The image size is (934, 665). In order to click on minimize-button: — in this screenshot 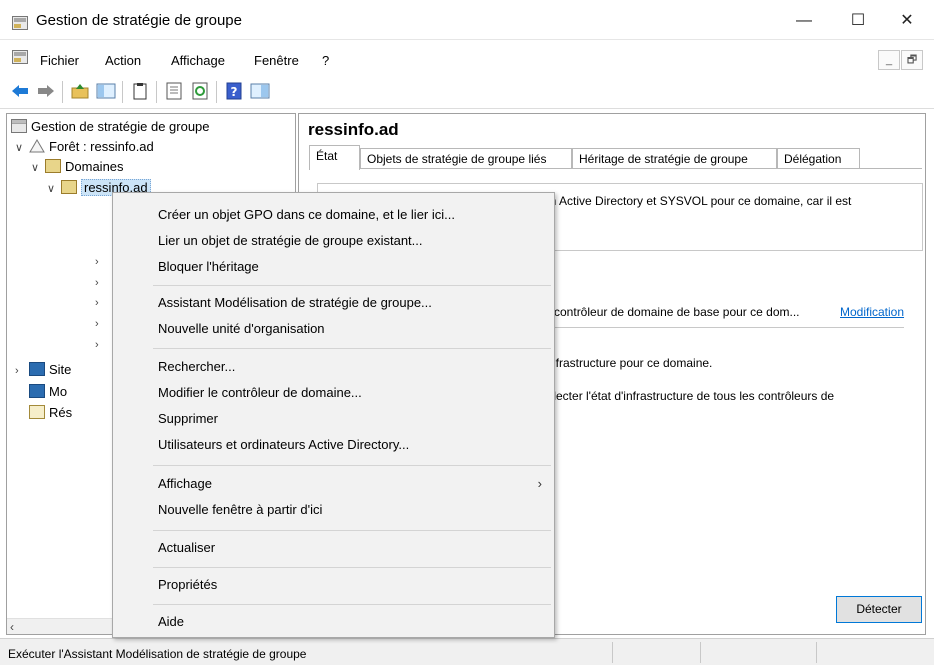, I will do `click(804, 21)`.